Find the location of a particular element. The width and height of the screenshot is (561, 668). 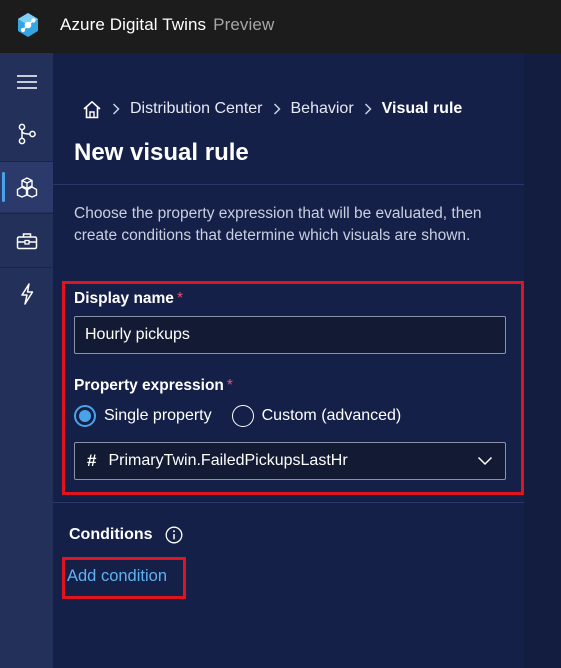

3d-cubes-icon is located at coordinates (26, 187).